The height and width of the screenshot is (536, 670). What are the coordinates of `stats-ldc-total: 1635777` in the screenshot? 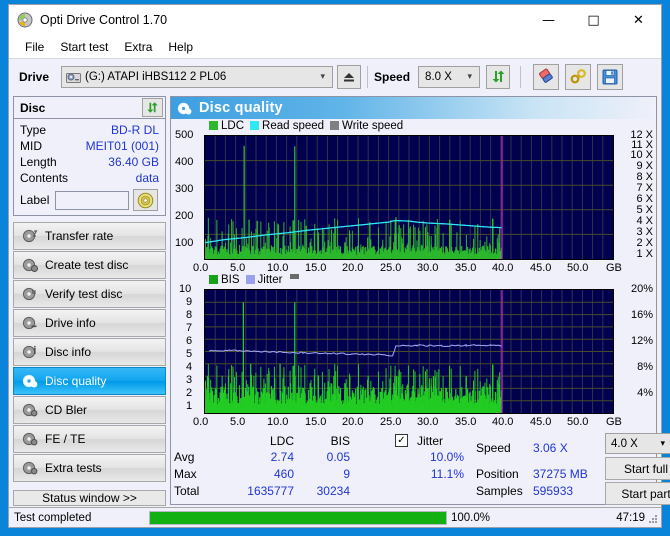 It's located at (270, 491).